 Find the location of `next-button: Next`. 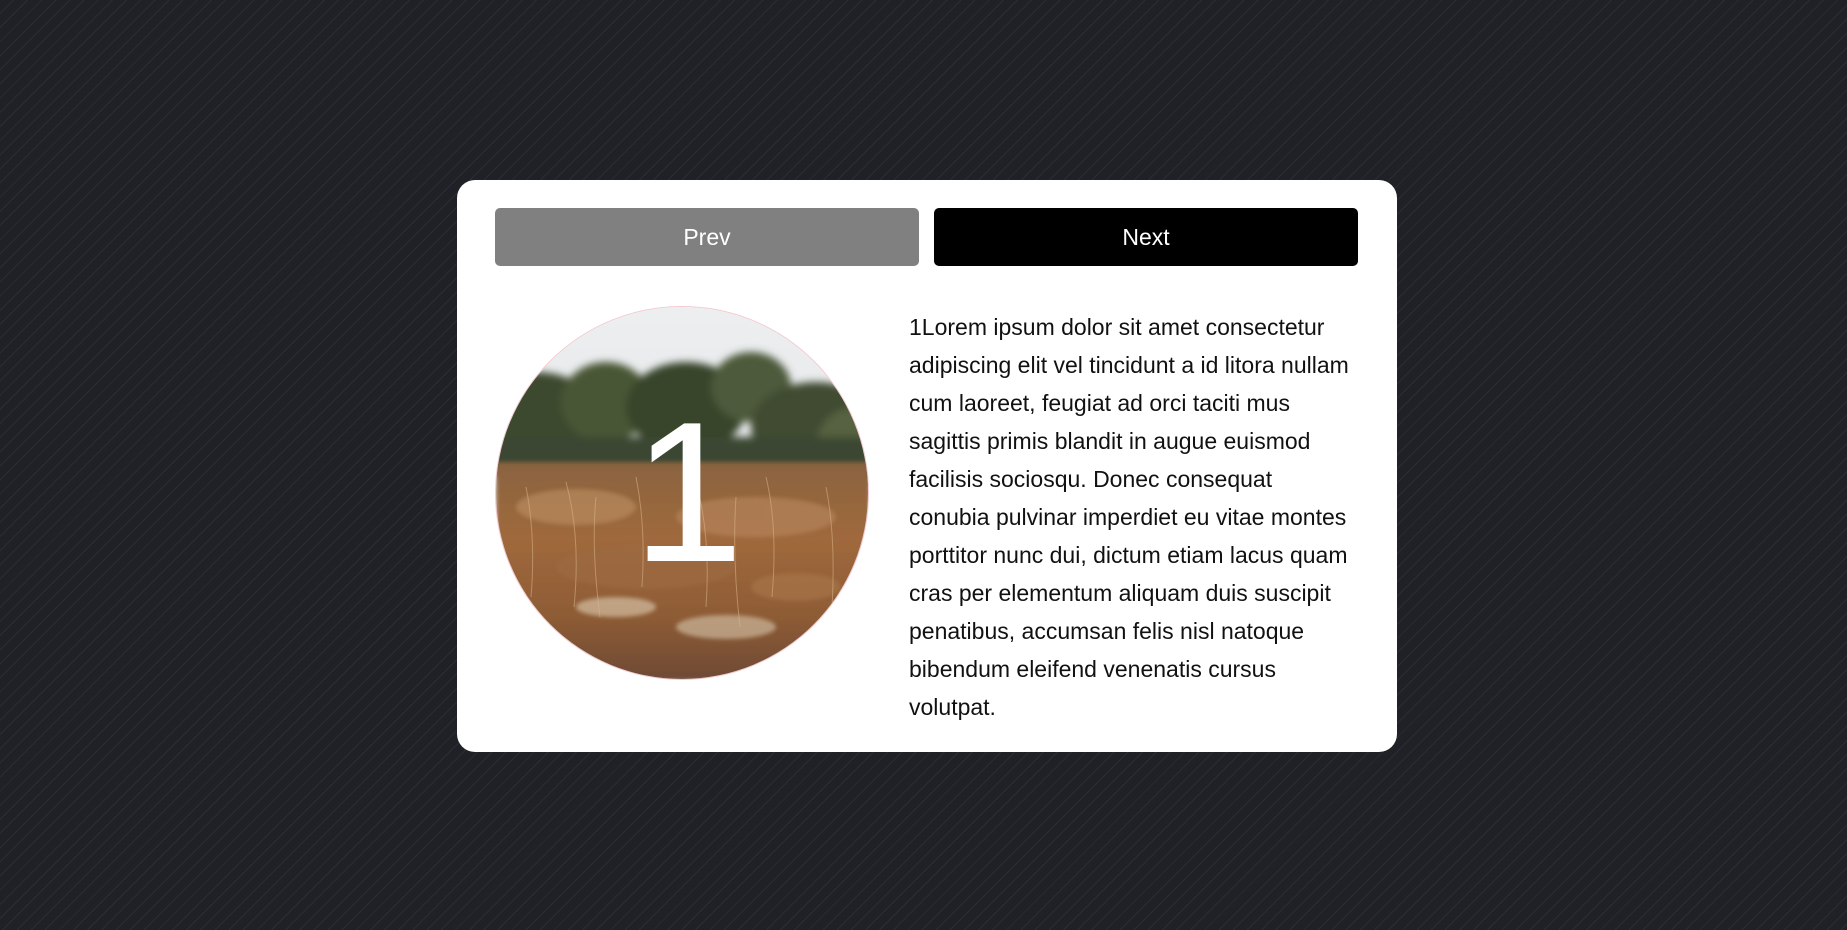

next-button: Next is located at coordinates (1146, 237).